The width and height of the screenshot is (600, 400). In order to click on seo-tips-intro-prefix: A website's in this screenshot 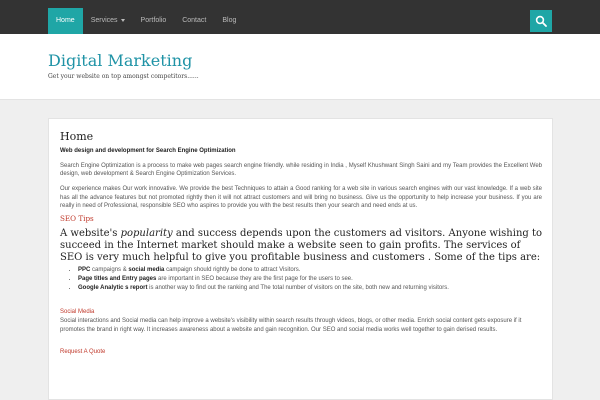, I will do `click(90, 234)`.